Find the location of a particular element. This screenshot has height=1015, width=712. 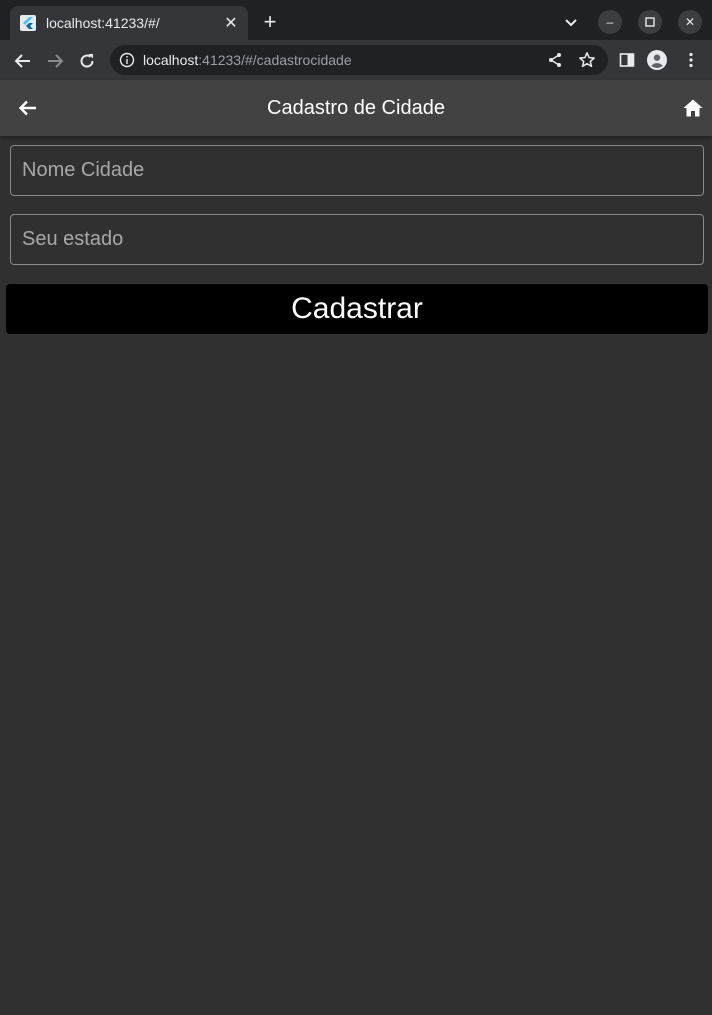

city-name-input is located at coordinates (357, 170).